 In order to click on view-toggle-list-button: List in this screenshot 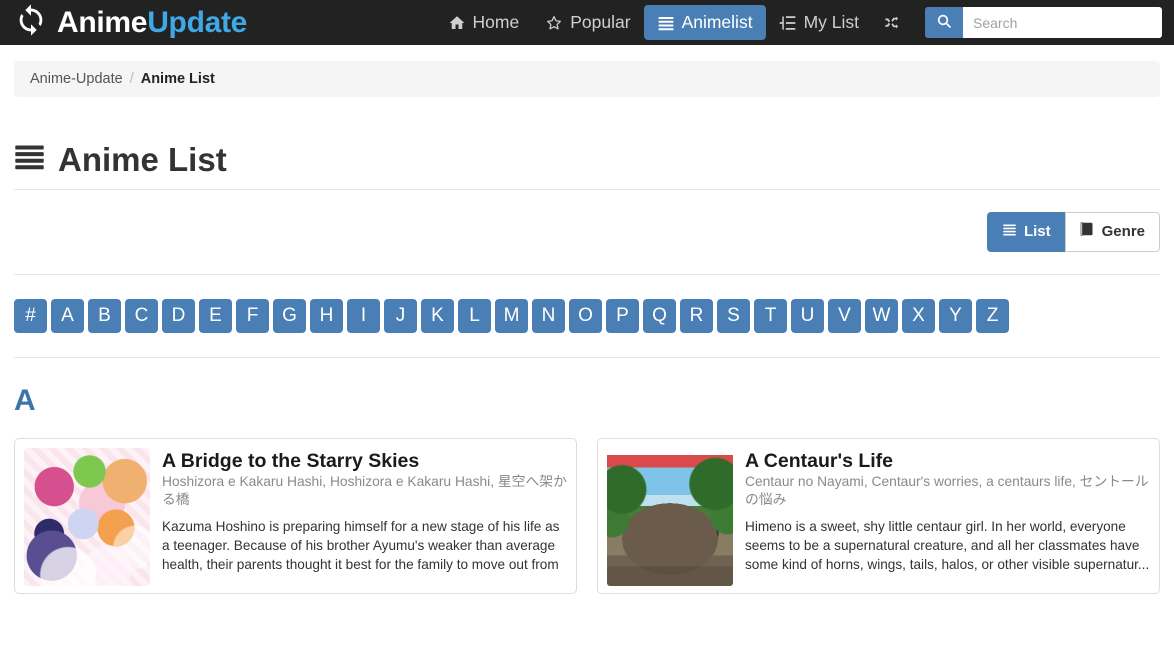, I will do `click(1025, 232)`.